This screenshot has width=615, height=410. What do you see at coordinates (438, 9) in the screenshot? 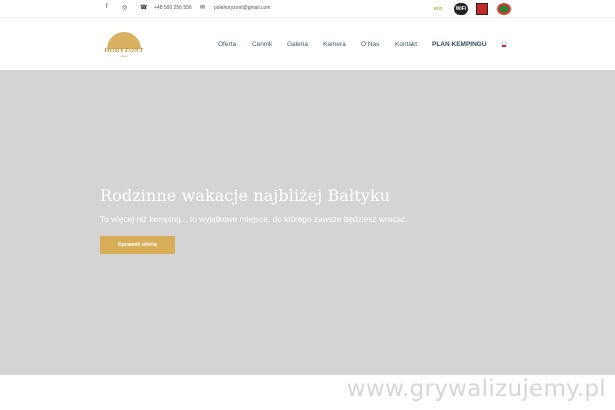
I see `eco-badge-icon: eco` at bounding box center [438, 9].